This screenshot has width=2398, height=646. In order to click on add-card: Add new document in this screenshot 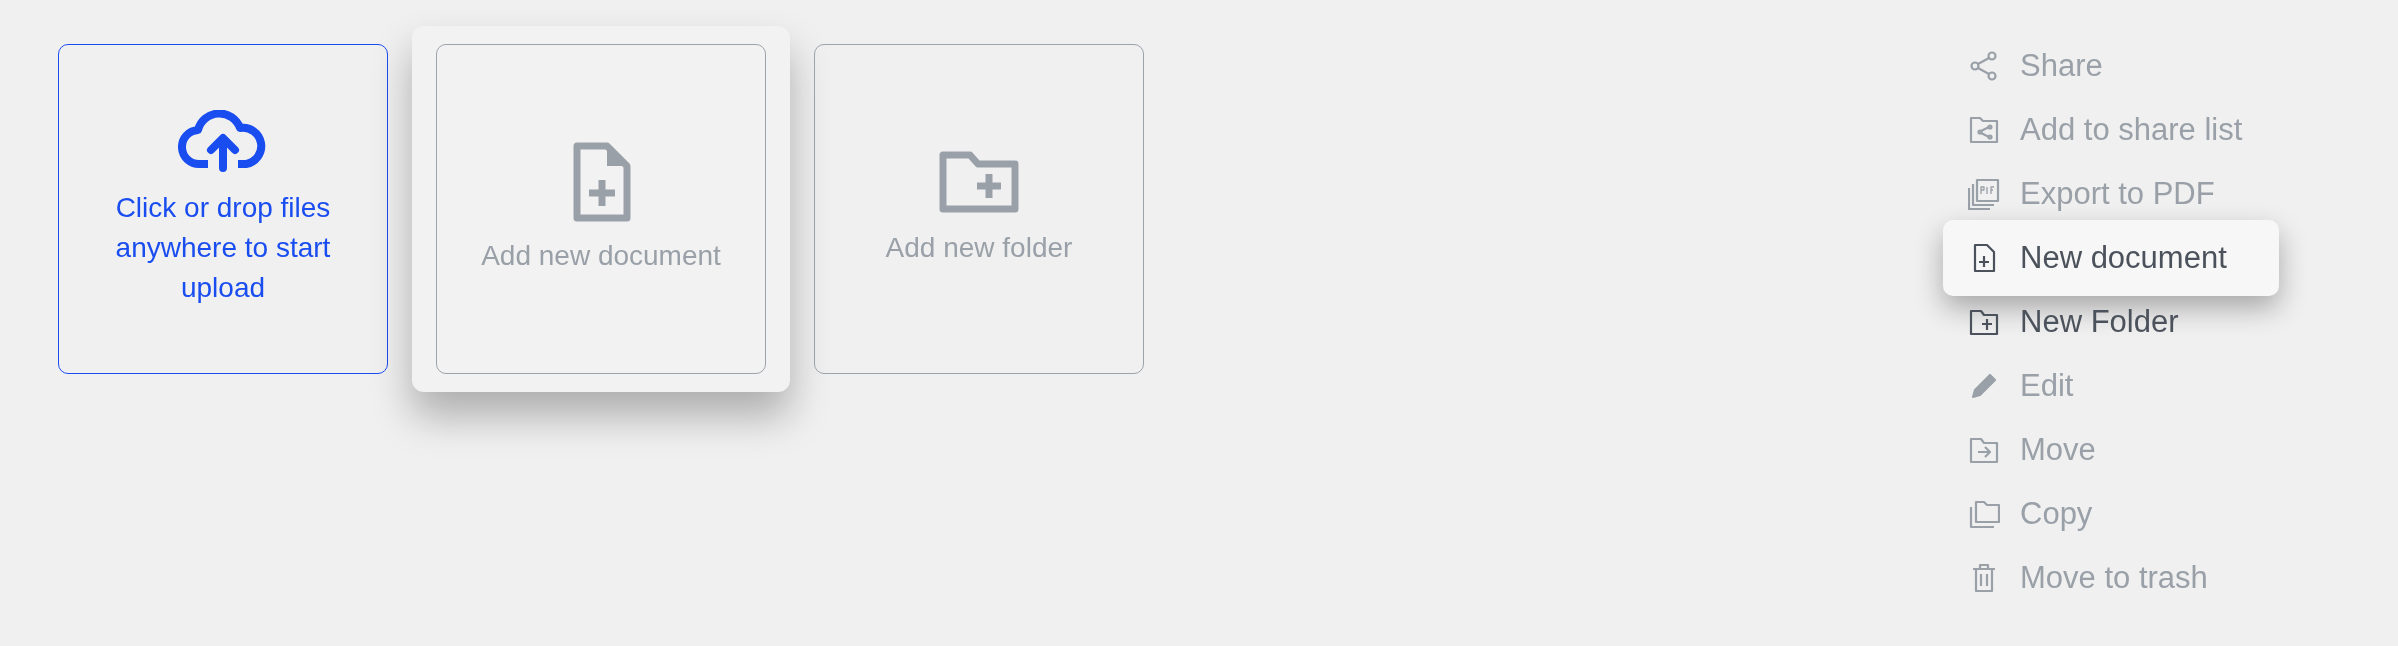, I will do `click(601, 209)`.